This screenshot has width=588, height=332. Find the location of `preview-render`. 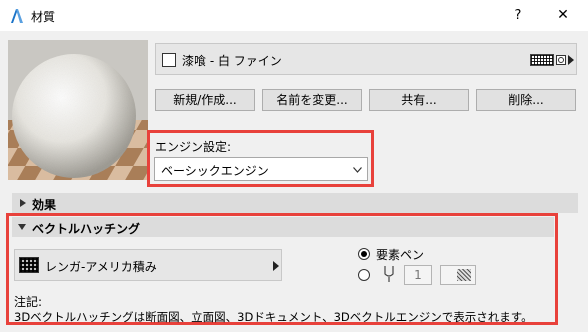

preview-render is located at coordinates (78, 110).